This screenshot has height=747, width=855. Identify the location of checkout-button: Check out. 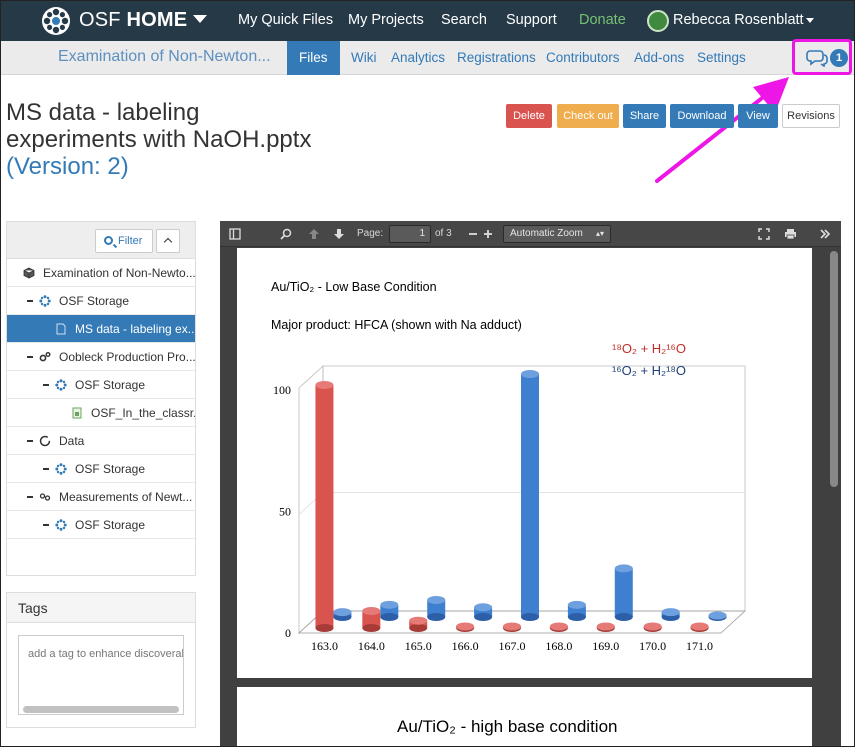
(588, 116).